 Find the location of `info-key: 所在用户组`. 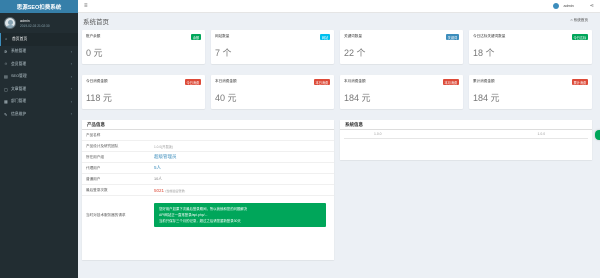

info-key: 所在用户组 is located at coordinates (95, 156).